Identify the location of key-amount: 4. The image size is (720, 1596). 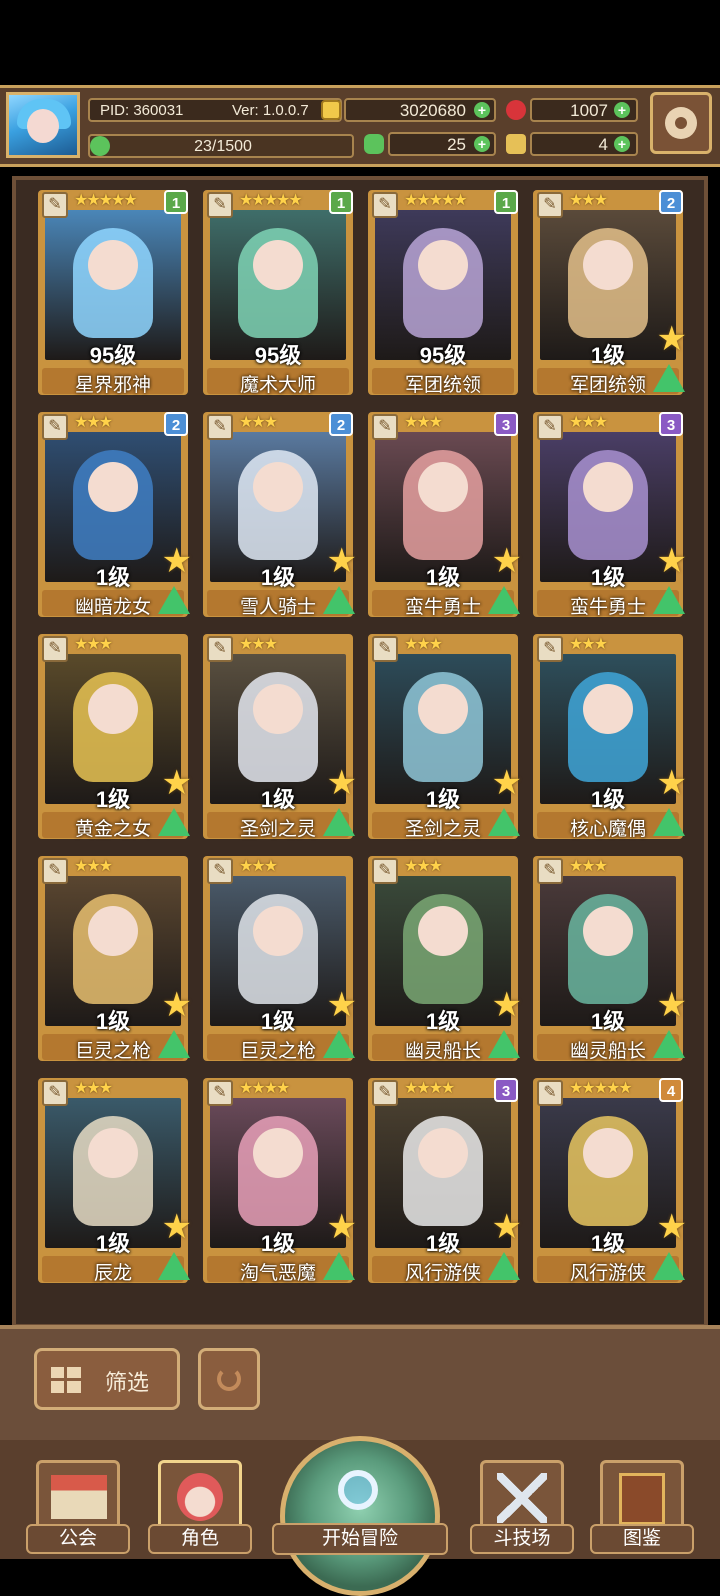
(603, 144).